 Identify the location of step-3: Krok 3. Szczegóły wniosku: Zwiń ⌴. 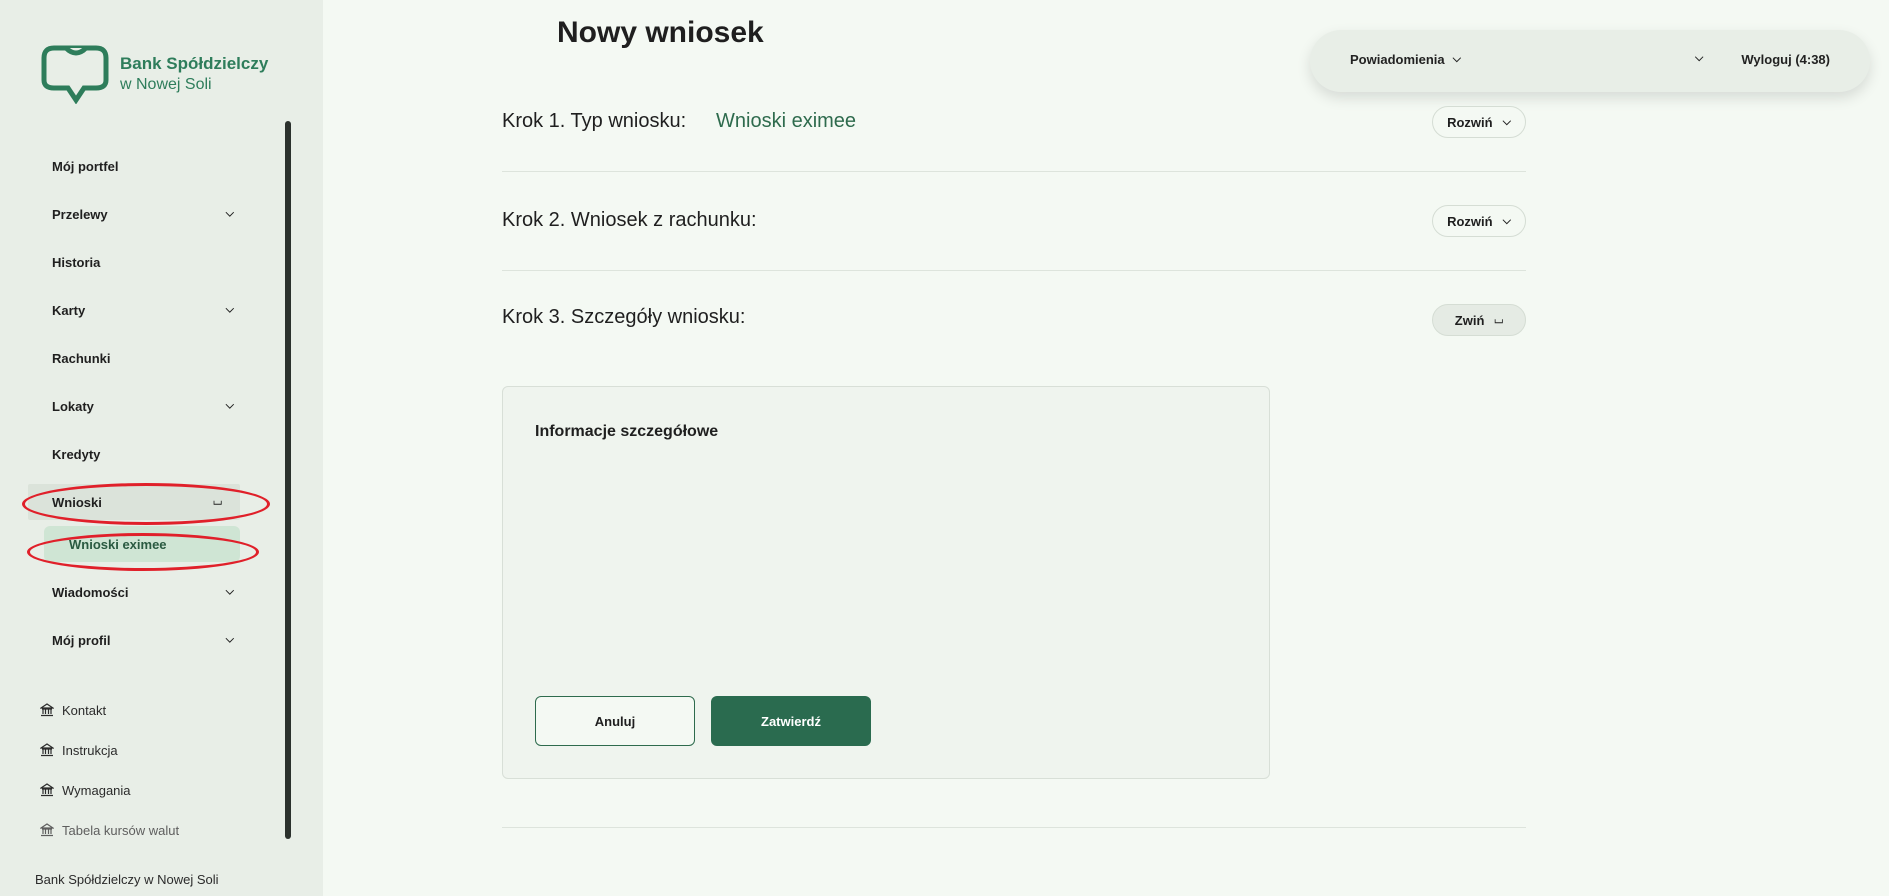
(1014, 320).